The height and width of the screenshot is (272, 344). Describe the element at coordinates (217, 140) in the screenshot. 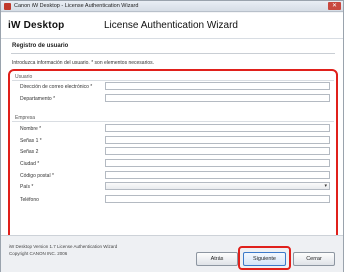

I see `address1-field` at that location.